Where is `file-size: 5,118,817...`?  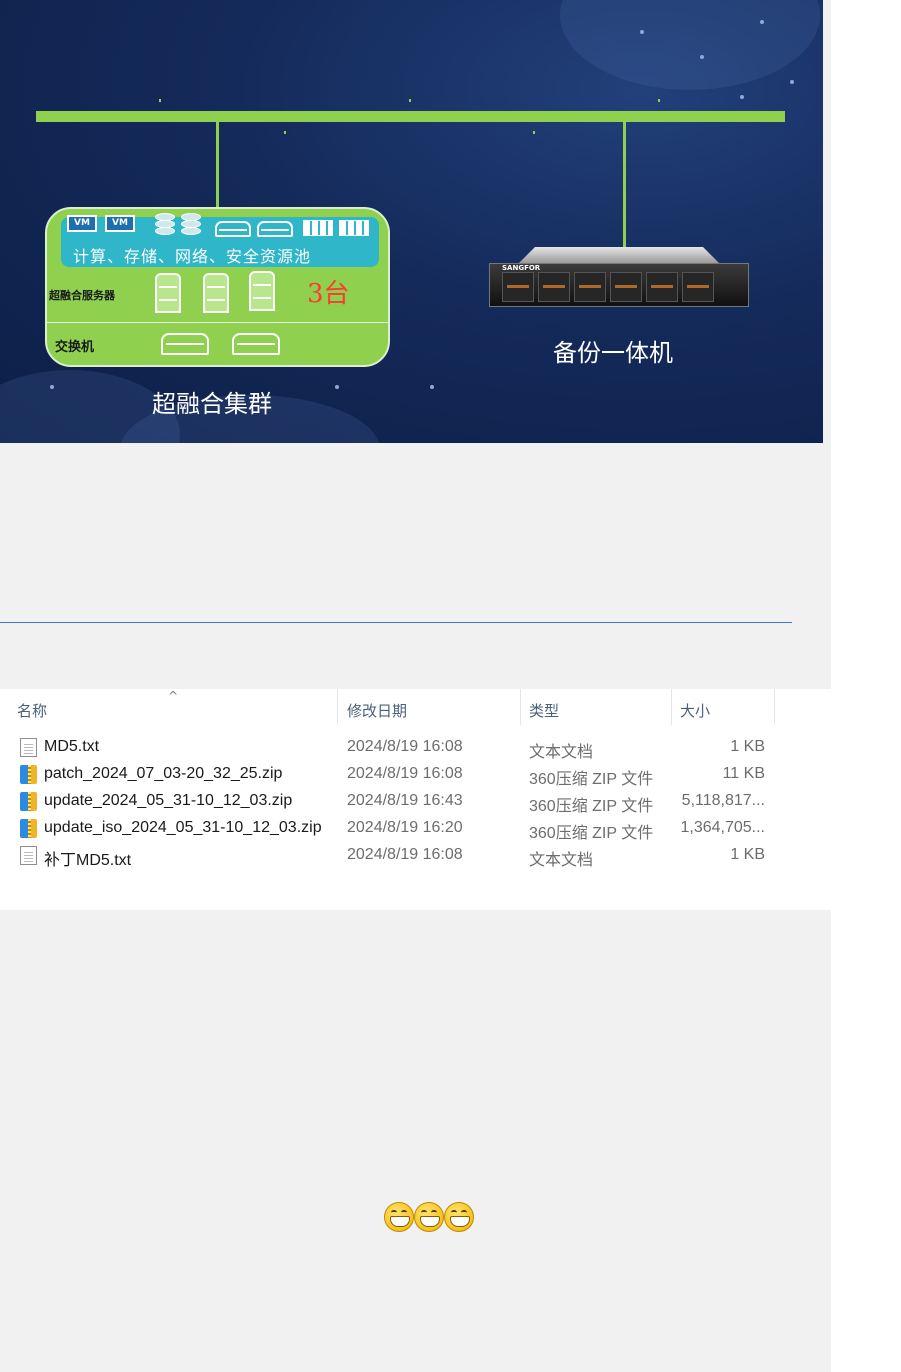
file-size: 5,118,817... is located at coordinates (723, 800).